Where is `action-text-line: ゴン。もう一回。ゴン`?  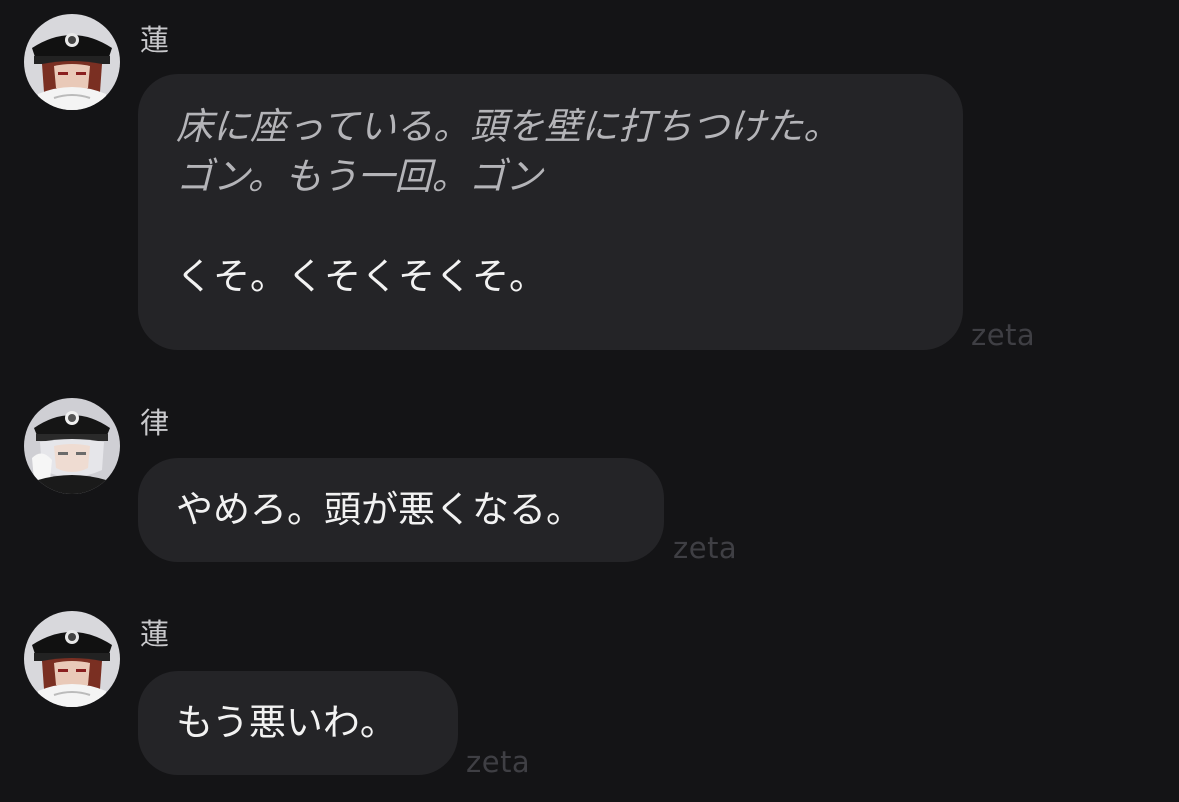
action-text-line: ゴン。もう一回。ゴン is located at coordinates (359, 176).